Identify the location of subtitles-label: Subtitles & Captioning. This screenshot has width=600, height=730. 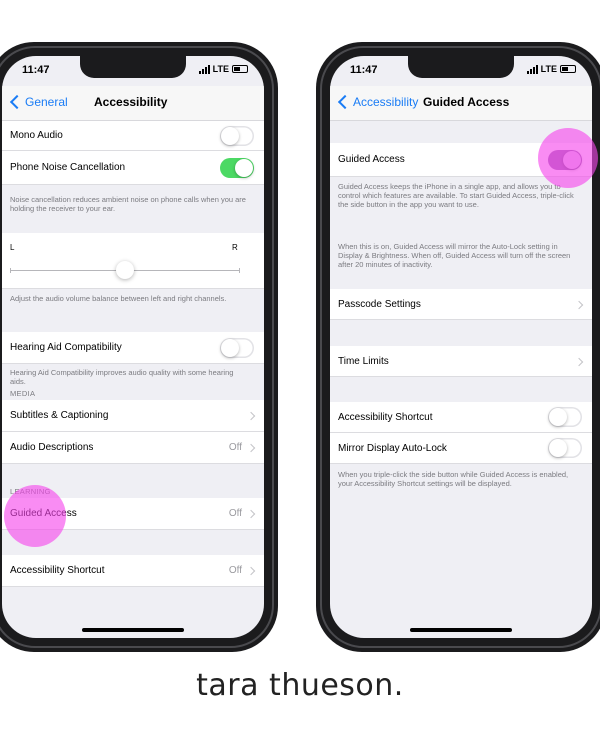
(59, 415).